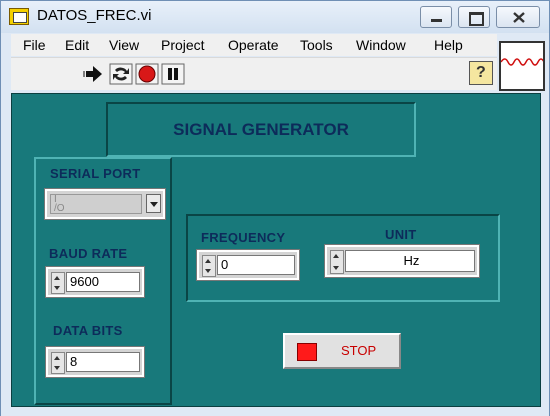 The width and height of the screenshot is (550, 416). What do you see at coordinates (147, 74) in the screenshot?
I see `abort-execution-icon` at bounding box center [147, 74].